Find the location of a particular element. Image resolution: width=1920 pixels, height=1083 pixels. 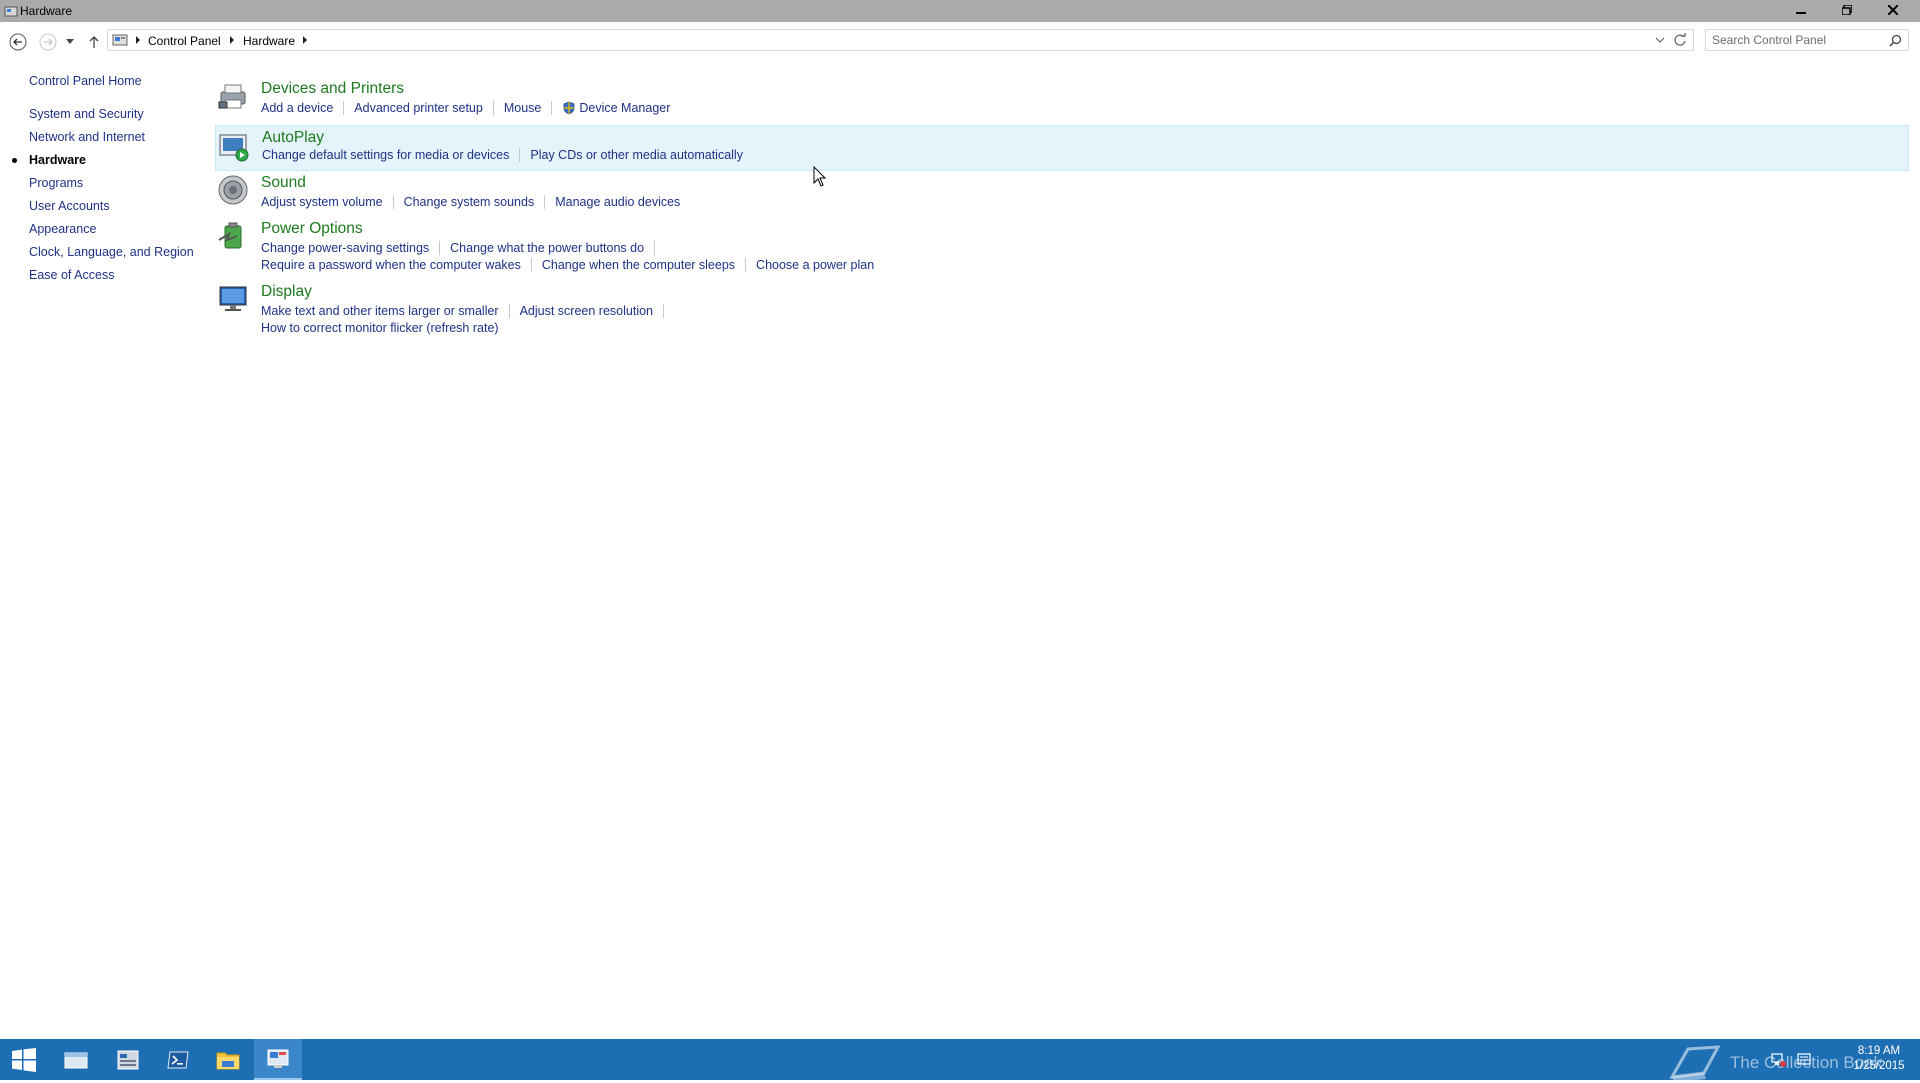

link-adjust-screen-resolution: Adjust screen resolution is located at coordinates (586, 311).